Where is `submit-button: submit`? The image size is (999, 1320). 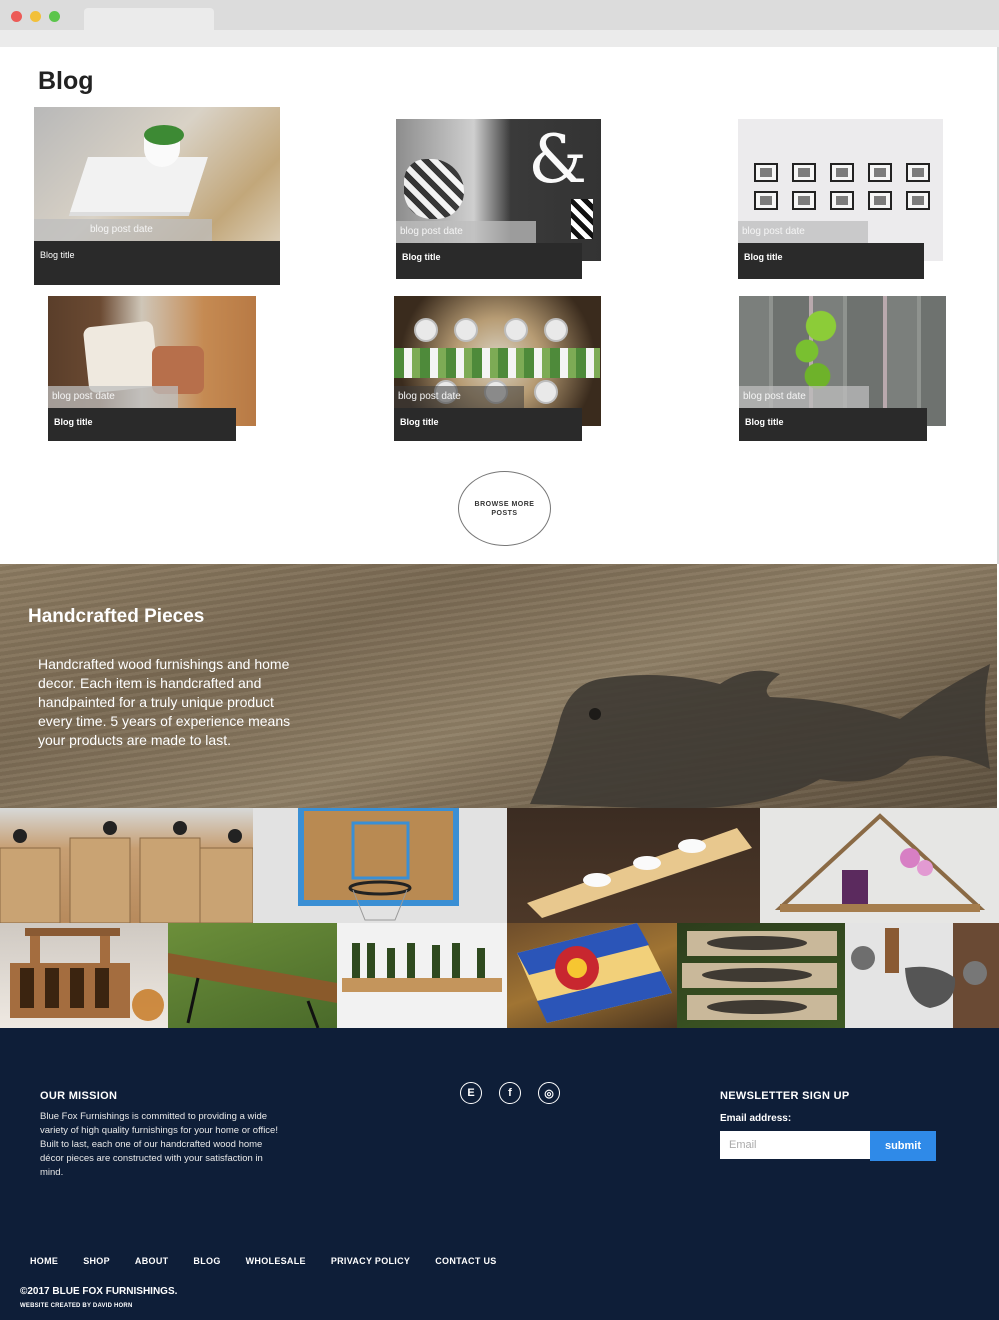 submit-button: submit is located at coordinates (903, 1146).